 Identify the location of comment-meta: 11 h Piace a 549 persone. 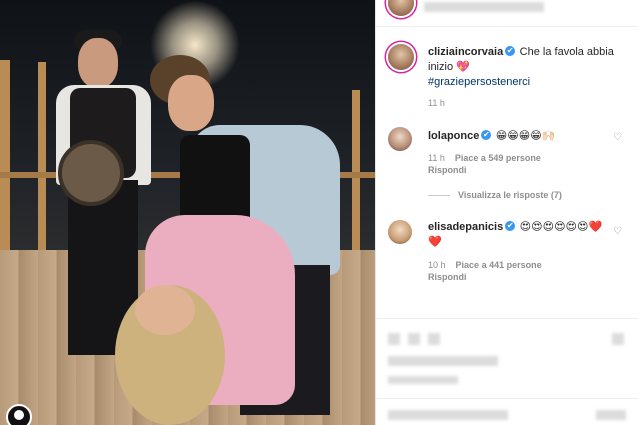
(484, 158).